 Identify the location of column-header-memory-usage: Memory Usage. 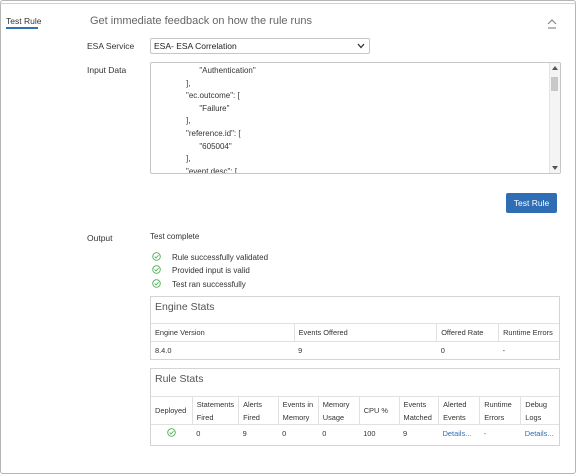
(339, 410).